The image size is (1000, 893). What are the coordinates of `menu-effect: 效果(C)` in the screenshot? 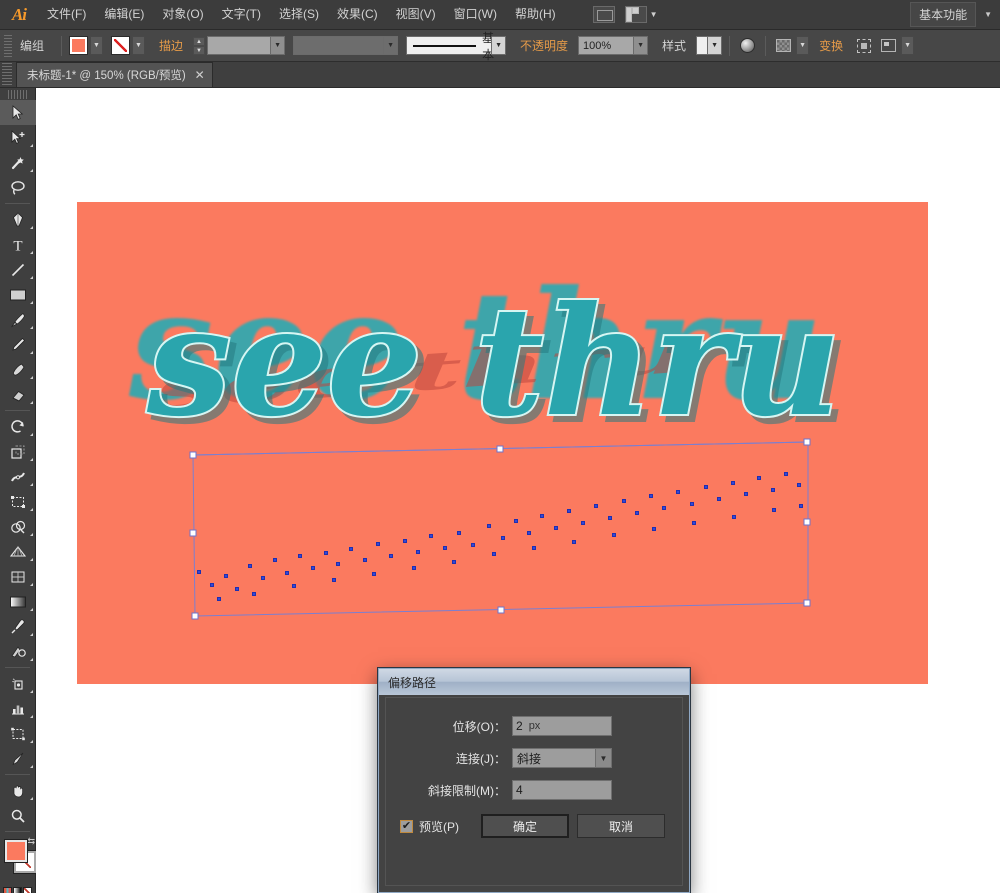 It's located at (357, 14).